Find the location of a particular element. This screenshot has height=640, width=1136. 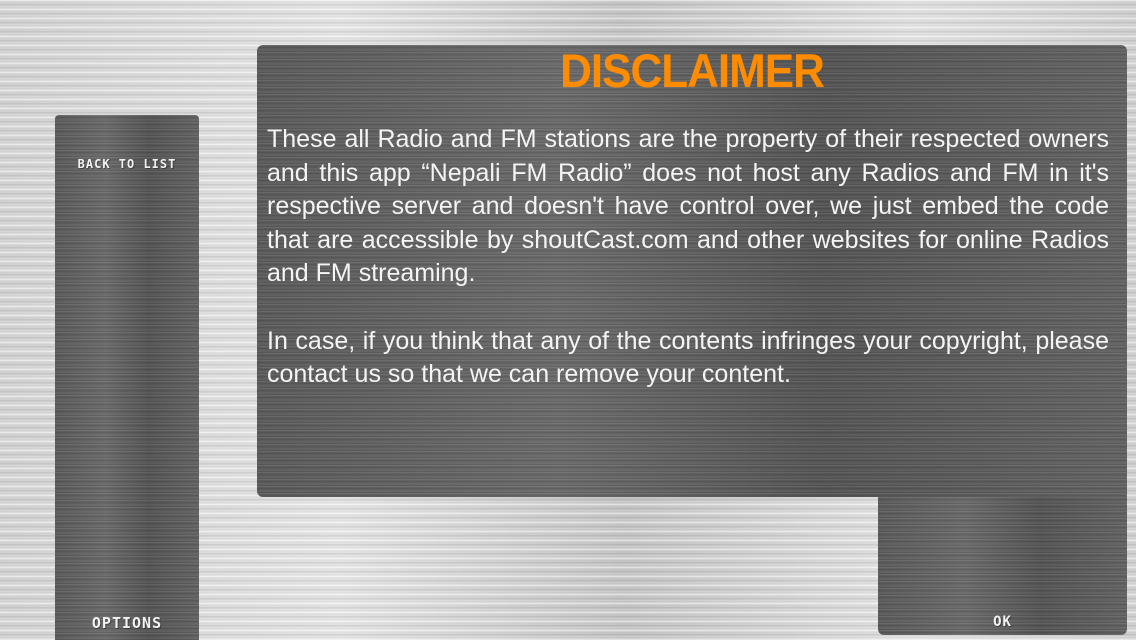

back-to-list-button: BACK TO LIST is located at coordinates (127, 164).